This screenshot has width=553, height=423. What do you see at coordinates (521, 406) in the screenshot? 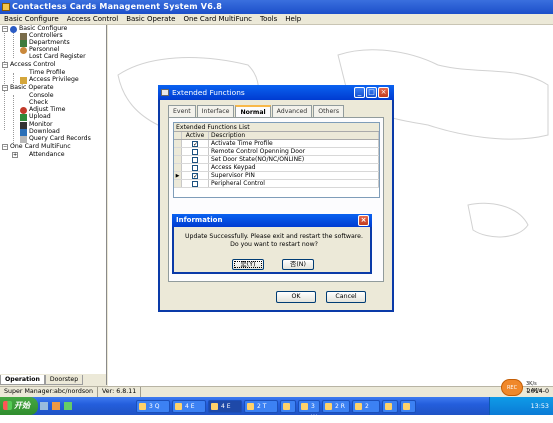
I see `system-tray: 13:53` at bounding box center [521, 406].